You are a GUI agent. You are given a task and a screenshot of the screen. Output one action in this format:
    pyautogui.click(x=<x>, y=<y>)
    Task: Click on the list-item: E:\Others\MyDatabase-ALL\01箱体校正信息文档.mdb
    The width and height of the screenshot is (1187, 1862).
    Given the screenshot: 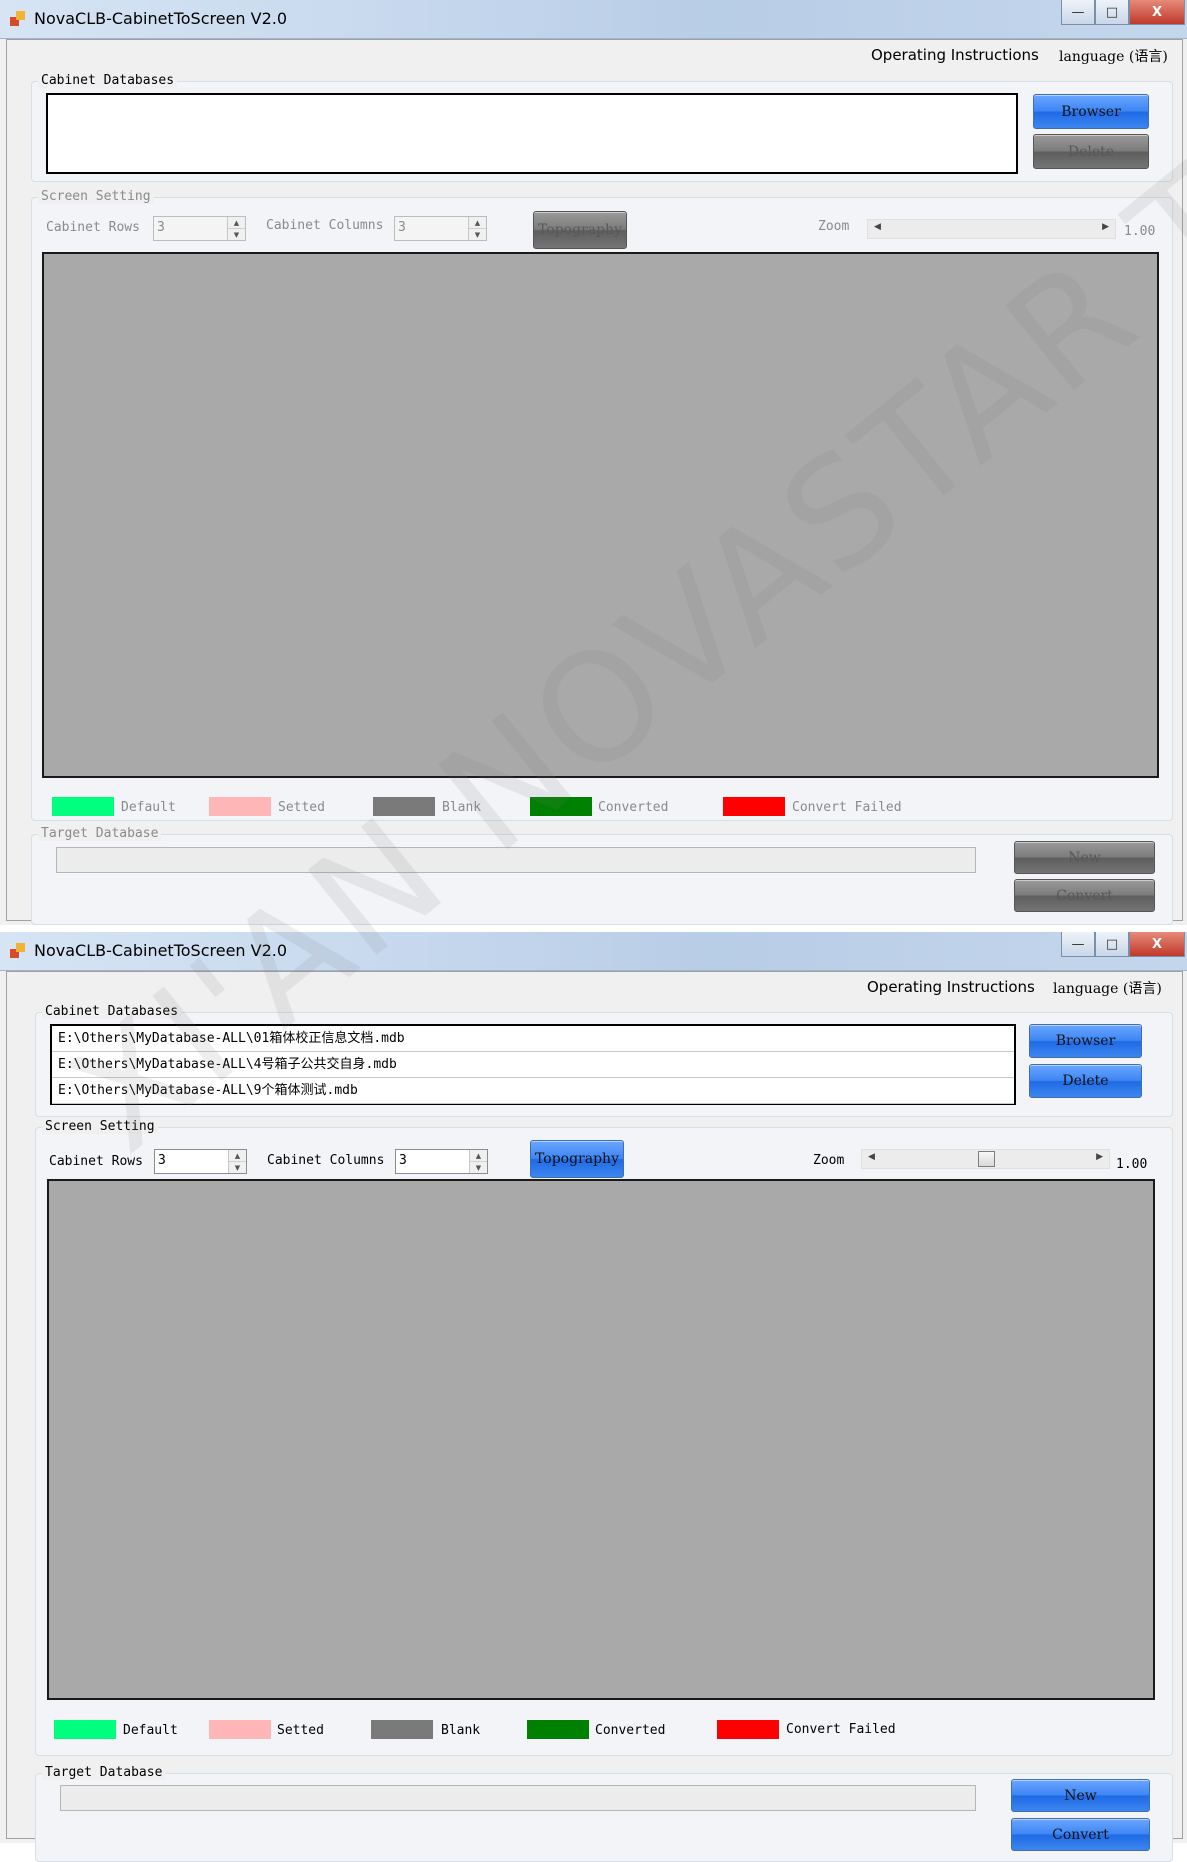 What is the action you would take?
    pyautogui.click(x=533, y=1039)
    